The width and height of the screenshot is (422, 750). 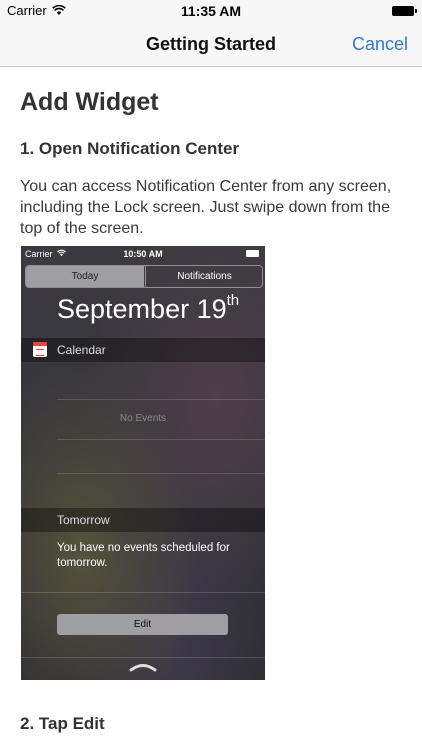 I want to click on calendar-label: Calendar, so click(x=81, y=350).